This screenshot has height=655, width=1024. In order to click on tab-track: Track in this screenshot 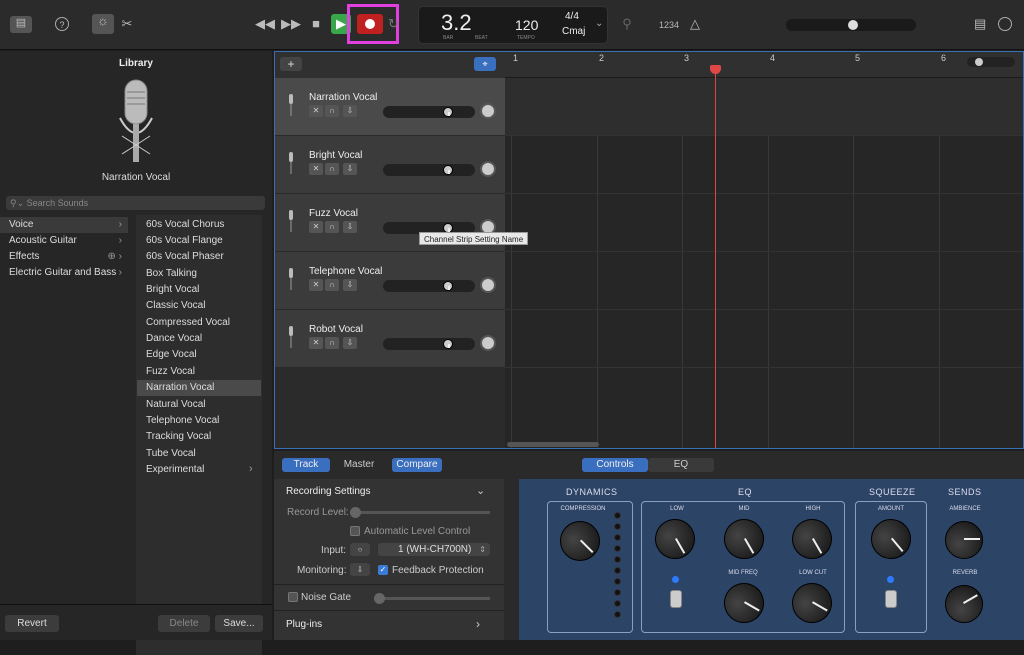, I will do `click(306, 465)`.